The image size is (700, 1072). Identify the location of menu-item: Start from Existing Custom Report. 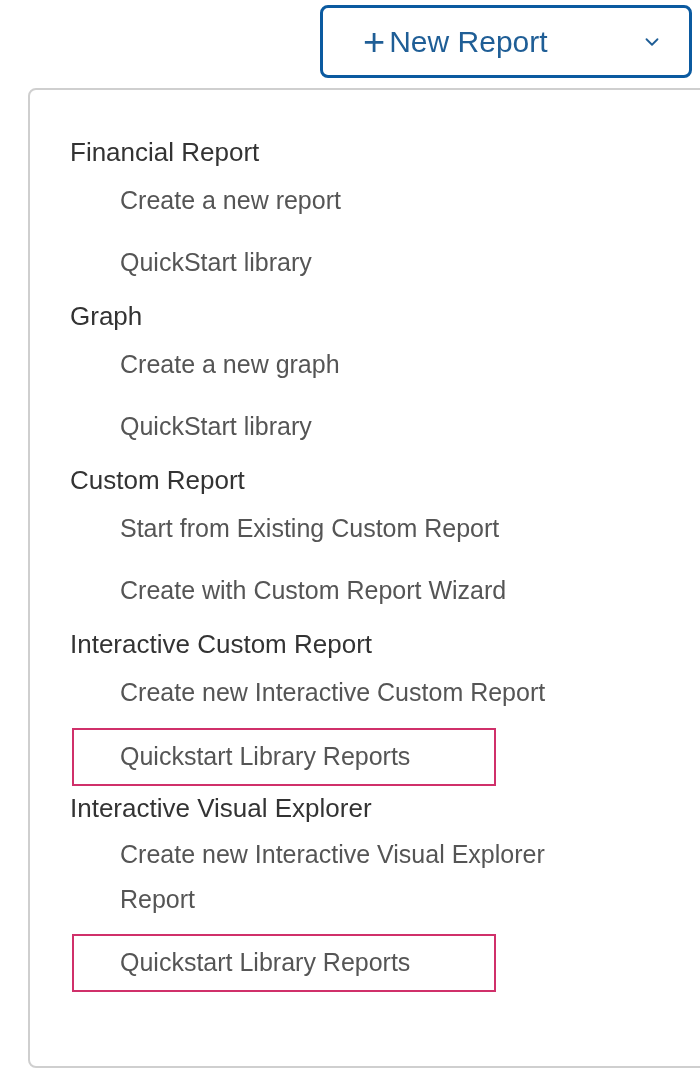
(350, 528).